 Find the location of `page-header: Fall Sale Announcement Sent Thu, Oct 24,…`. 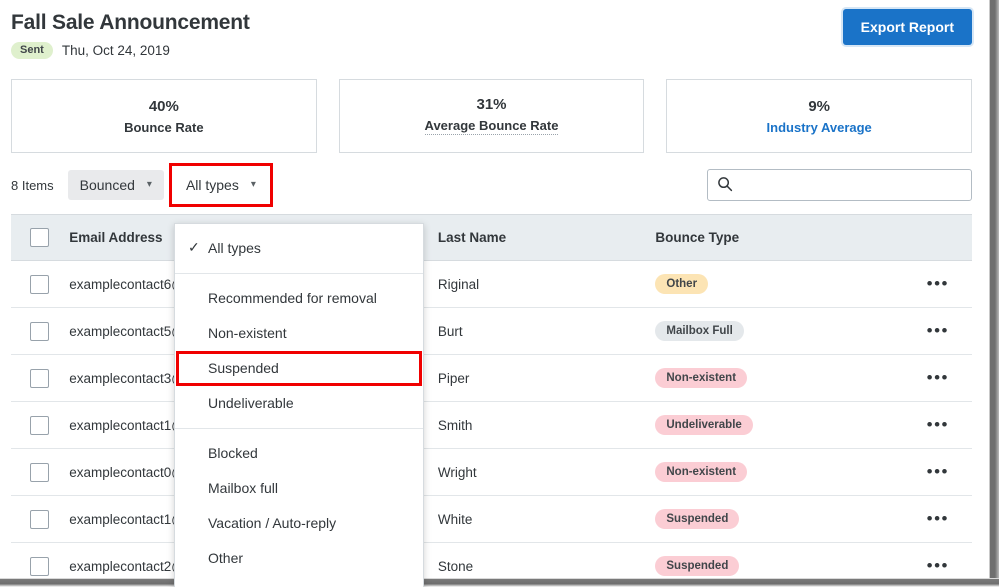

page-header: Fall Sale Announcement Sent Thu, Oct 24,… is located at coordinates (493, 29).